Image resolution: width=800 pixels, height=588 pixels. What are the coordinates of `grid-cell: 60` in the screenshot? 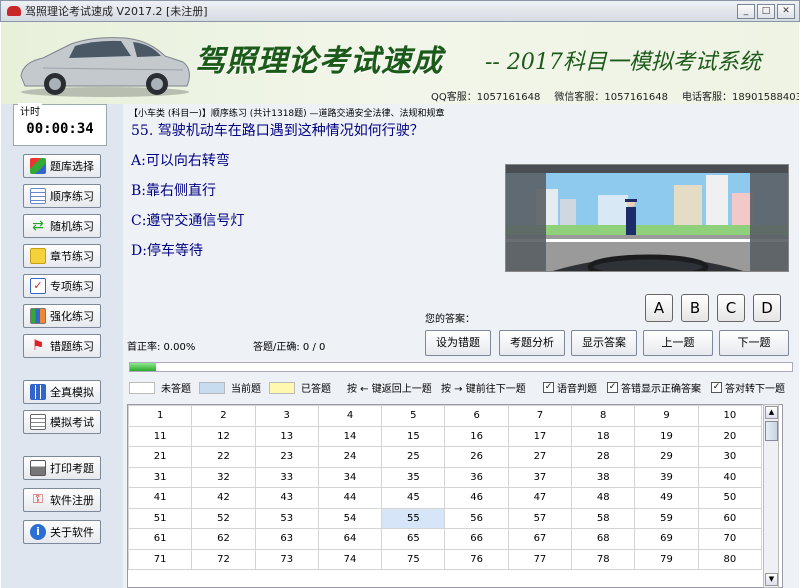 It's located at (730, 518).